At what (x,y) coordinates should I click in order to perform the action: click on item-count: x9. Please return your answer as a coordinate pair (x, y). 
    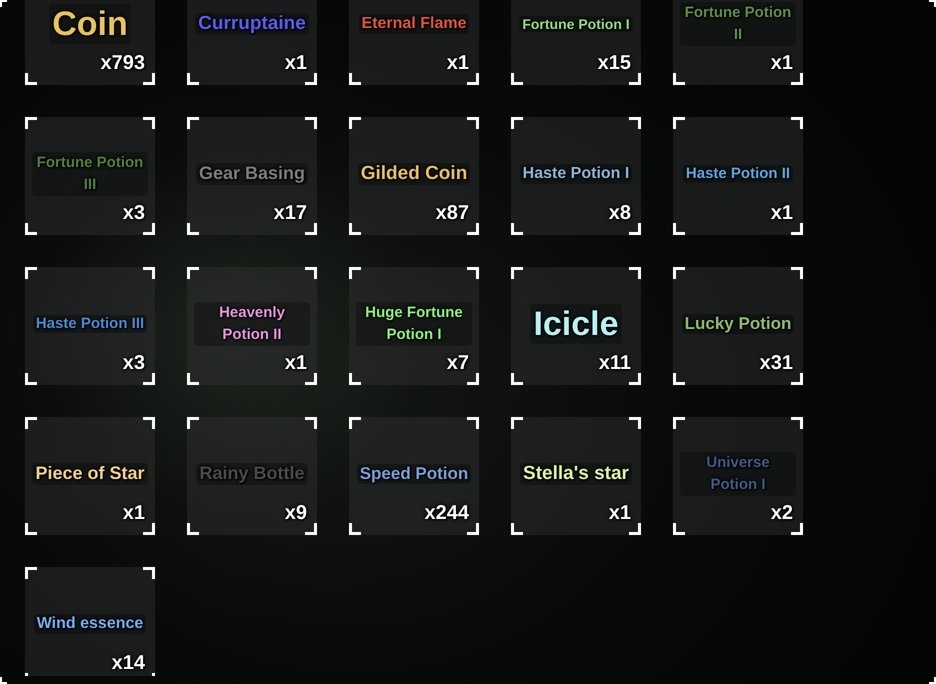
    Looking at the image, I should click on (295, 513).